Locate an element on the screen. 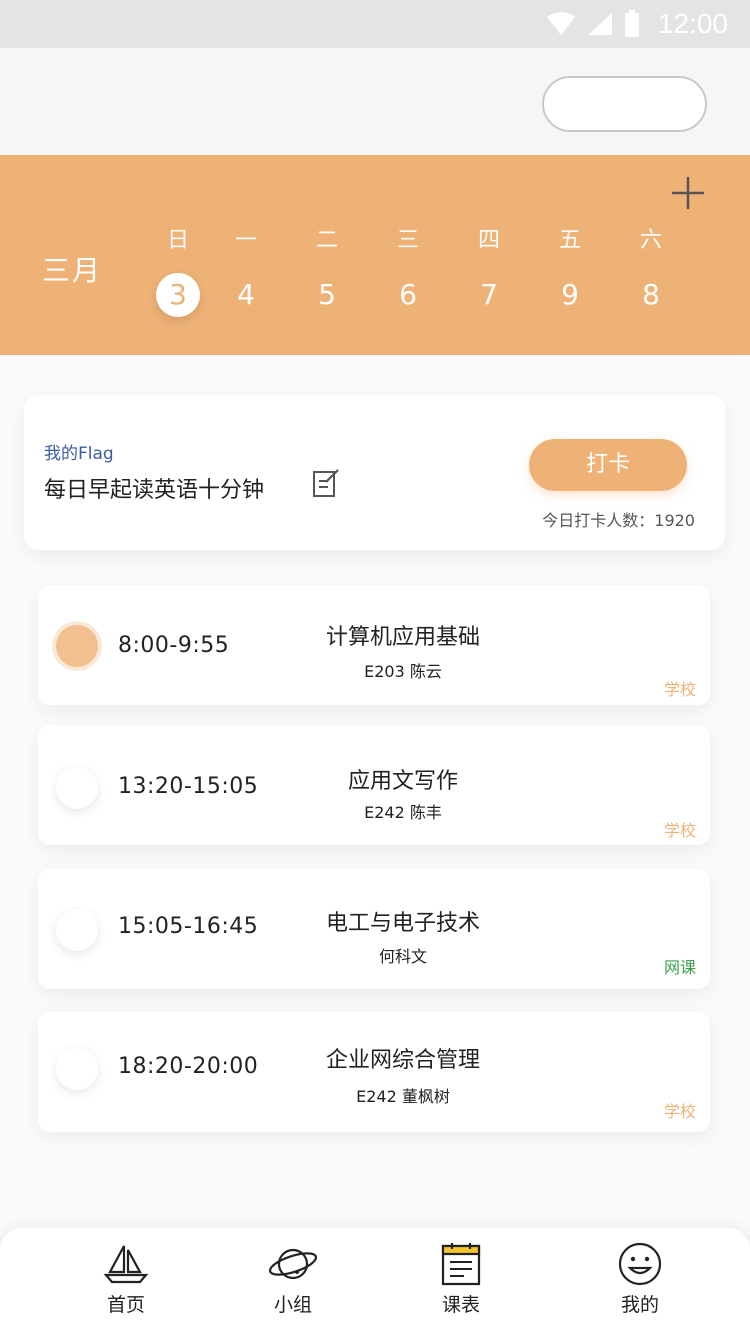  day-column-fri: 五 9 is located at coordinates (570, 271).